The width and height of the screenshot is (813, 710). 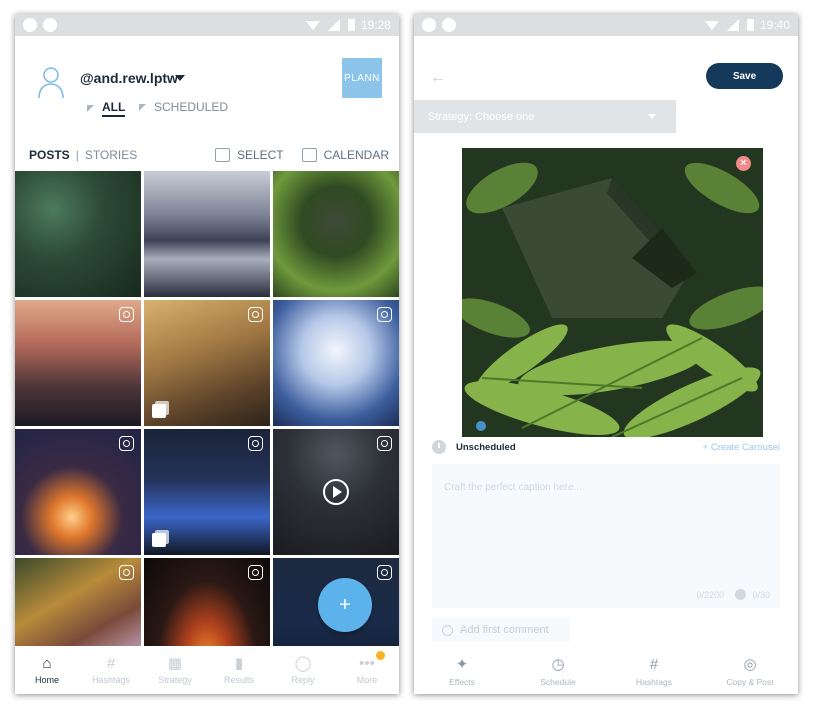 What do you see at coordinates (180, 78) in the screenshot?
I see `chevron-down-icon` at bounding box center [180, 78].